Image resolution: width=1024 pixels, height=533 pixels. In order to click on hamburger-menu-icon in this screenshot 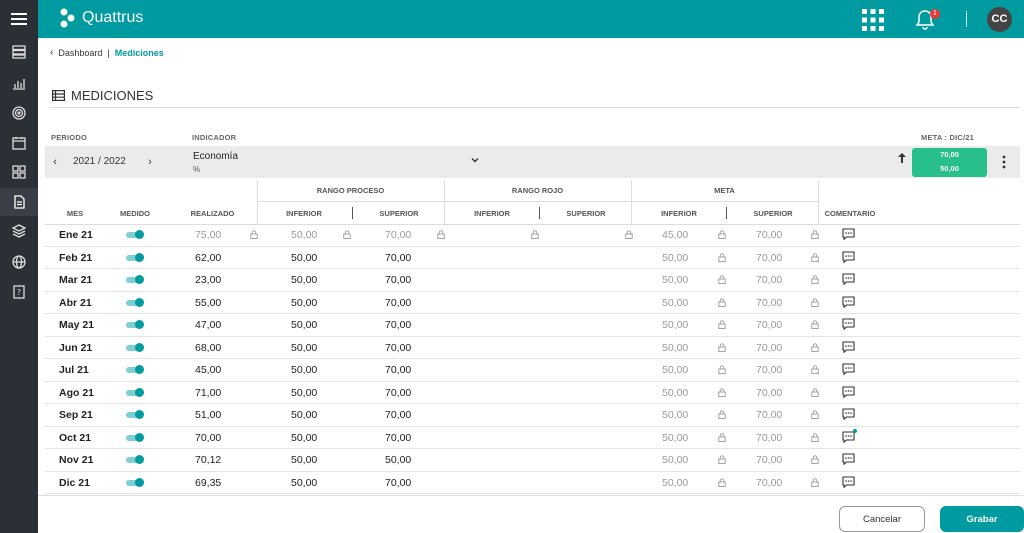, I will do `click(19, 19)`.